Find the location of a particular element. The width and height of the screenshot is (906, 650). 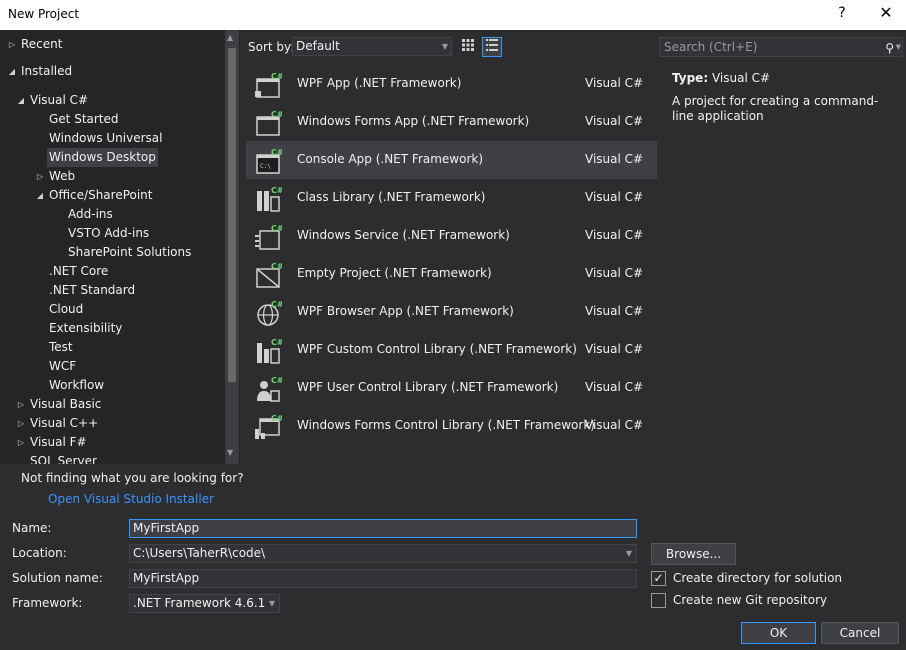

list-view-button is located at coordinates (492, 47).